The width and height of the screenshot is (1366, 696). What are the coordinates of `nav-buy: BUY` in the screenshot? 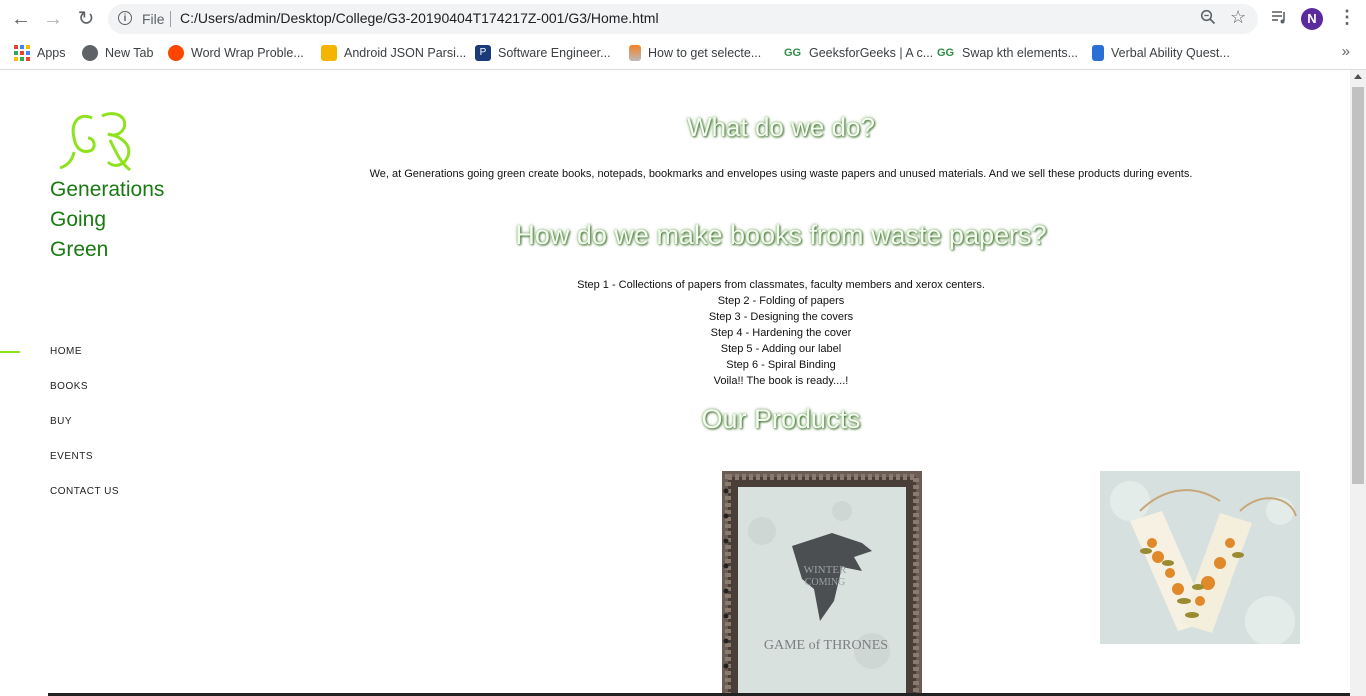 It's located at (84, 433).